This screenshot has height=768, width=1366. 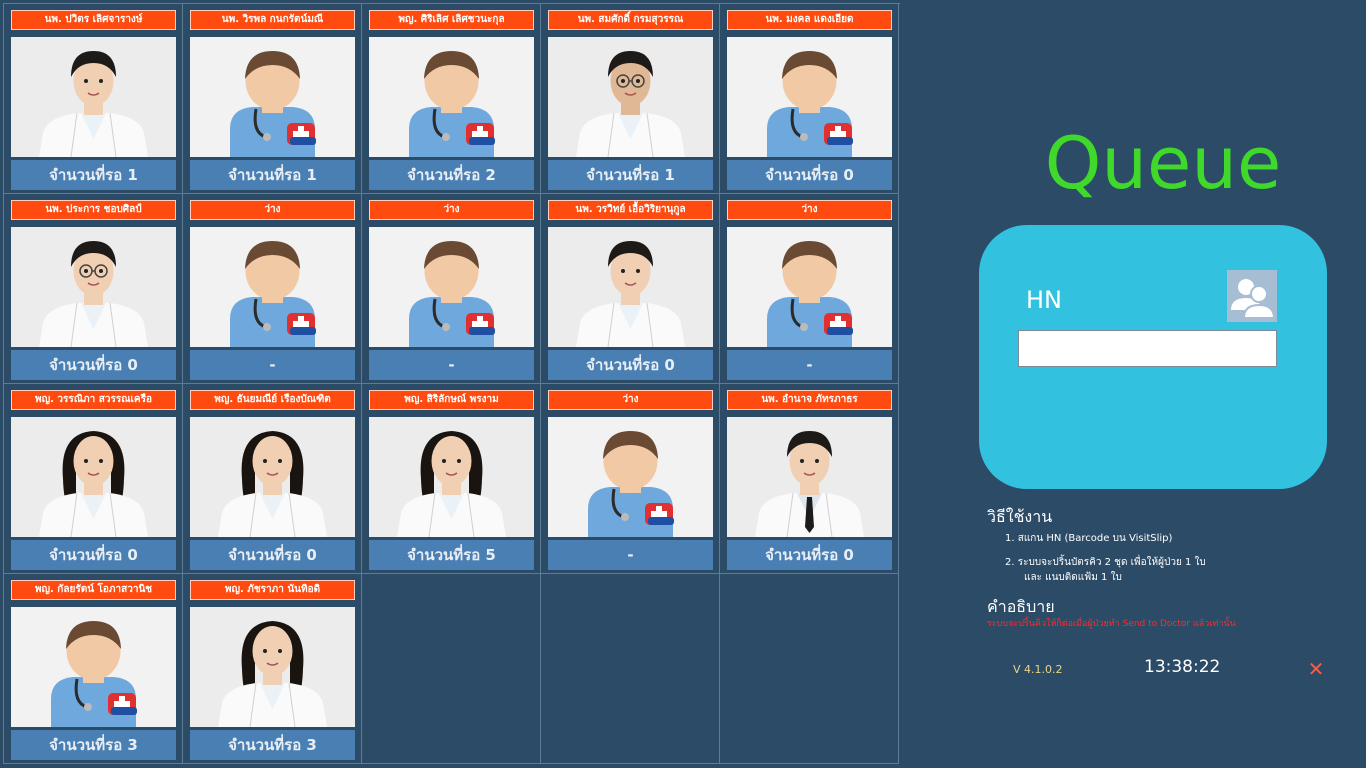 I want to click on close-icon: ✕, so click(x=1316, y=669).